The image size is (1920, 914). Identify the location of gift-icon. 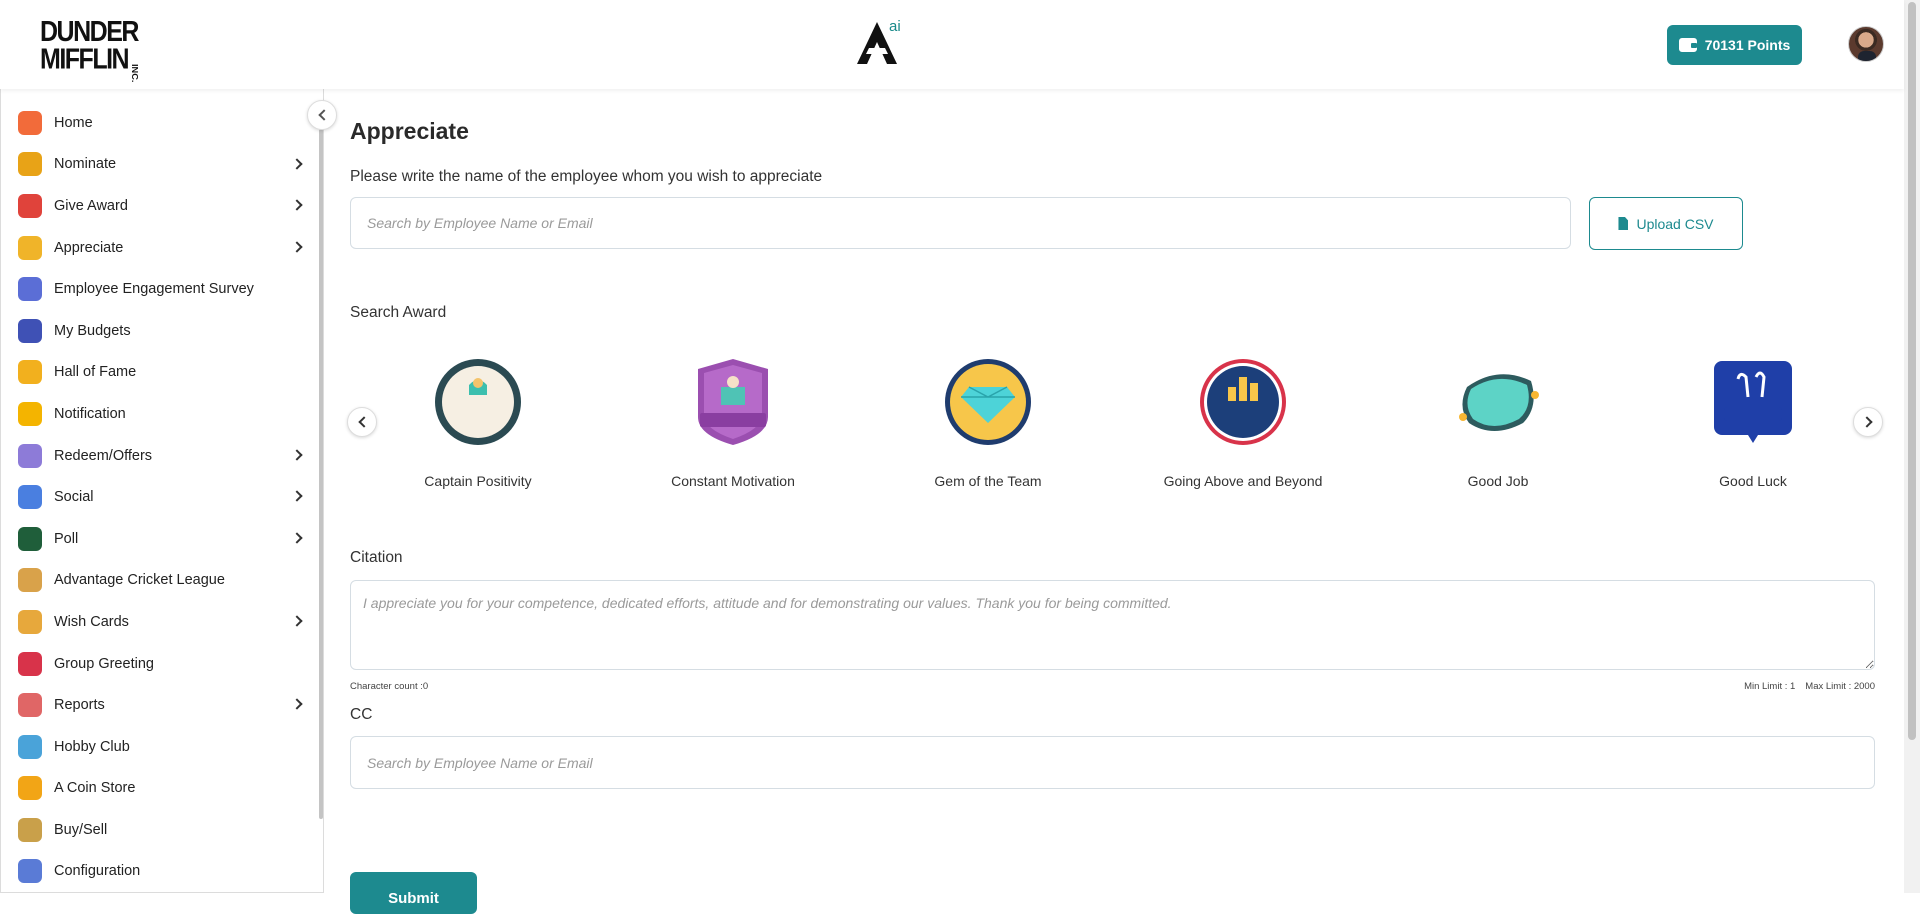
(30, 205).